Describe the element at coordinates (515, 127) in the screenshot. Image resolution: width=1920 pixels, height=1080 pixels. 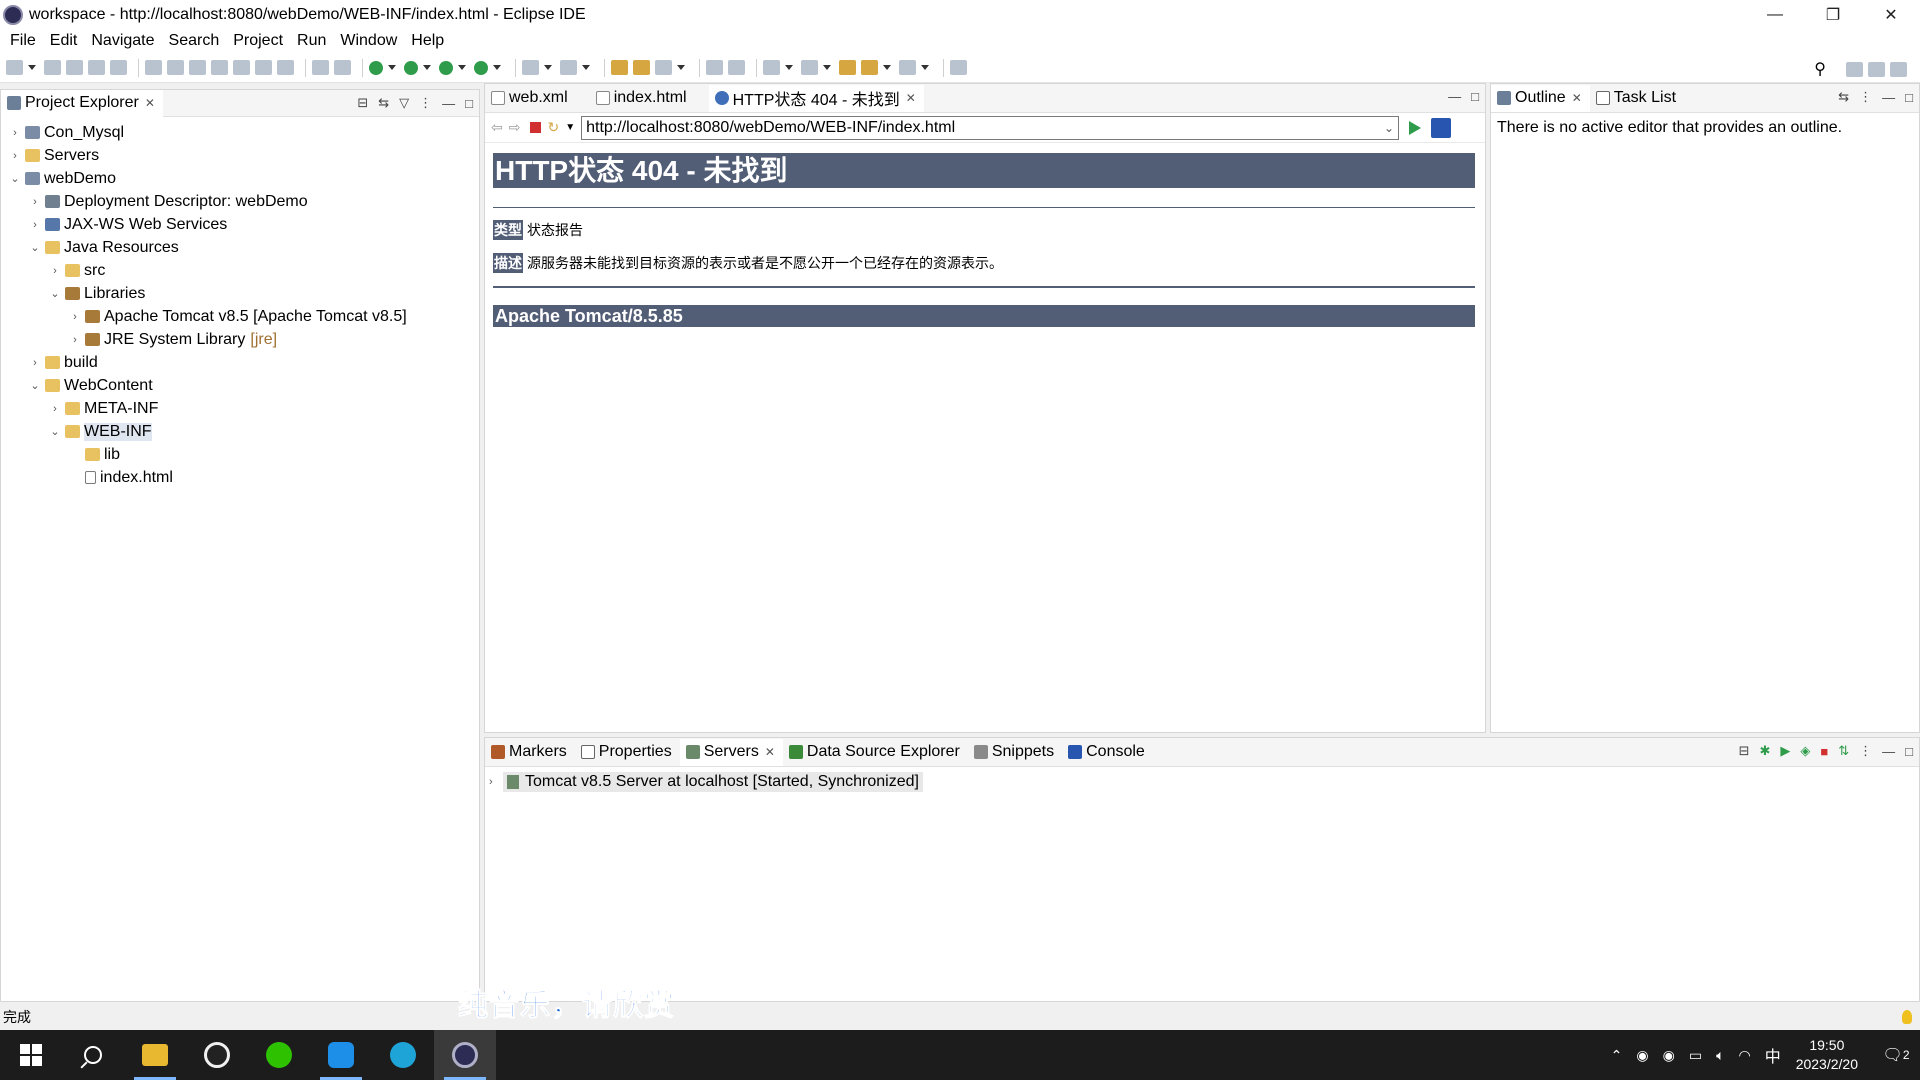
I see `forward-icon: ⇨` at that location.